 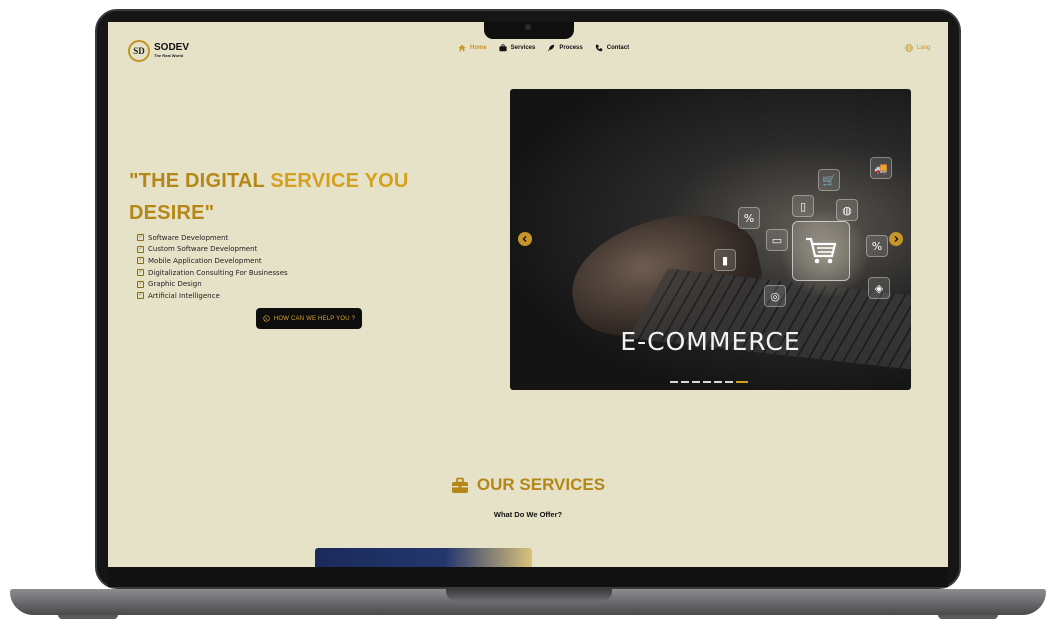 I want to click on logo-name: SODEV, so click(x=172, y=47).